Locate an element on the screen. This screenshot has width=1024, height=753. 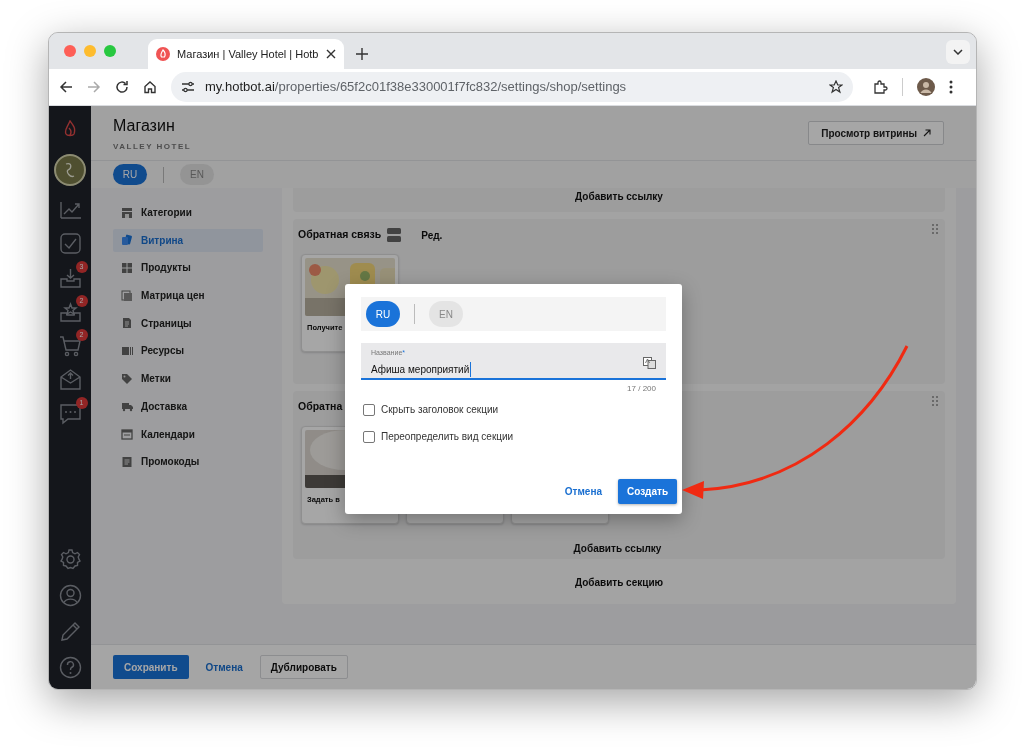
field-value: Афиша мероприятий is located at coordinates (421, 369).